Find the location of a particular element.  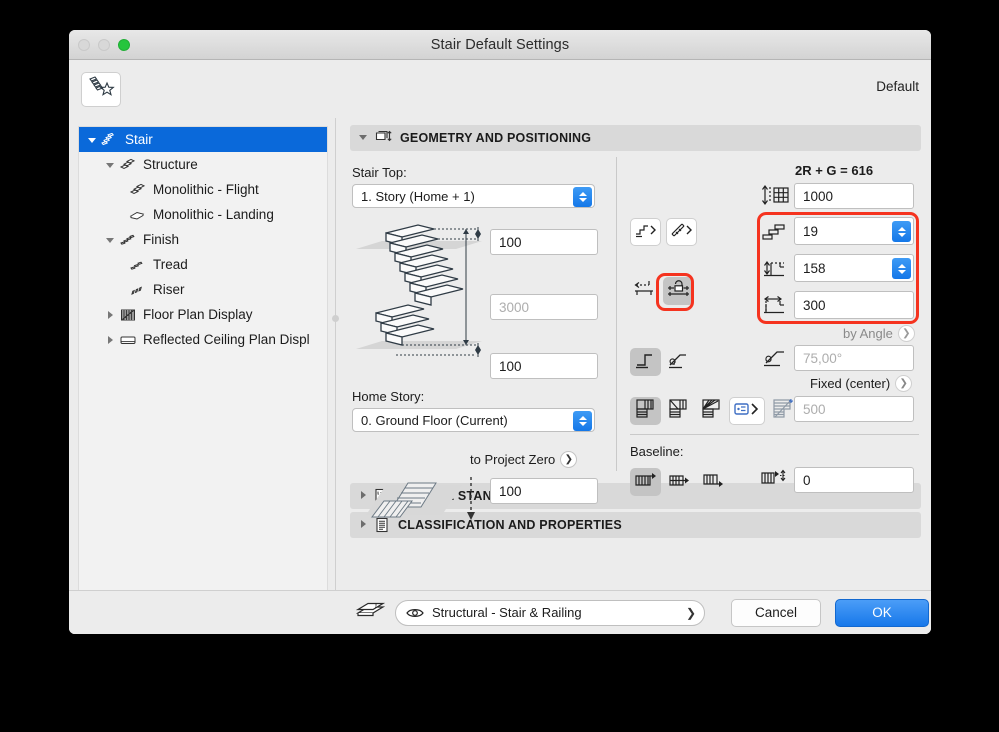

curved-flight-icon is located at coordinates (682, 232).